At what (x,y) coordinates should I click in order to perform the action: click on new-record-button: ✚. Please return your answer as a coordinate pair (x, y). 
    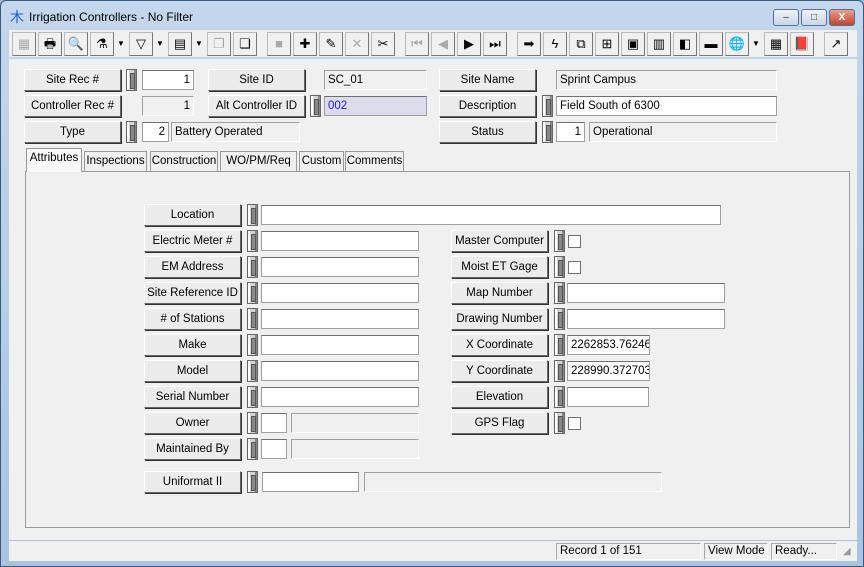
    Looking at the image, I should click on (305, 43).